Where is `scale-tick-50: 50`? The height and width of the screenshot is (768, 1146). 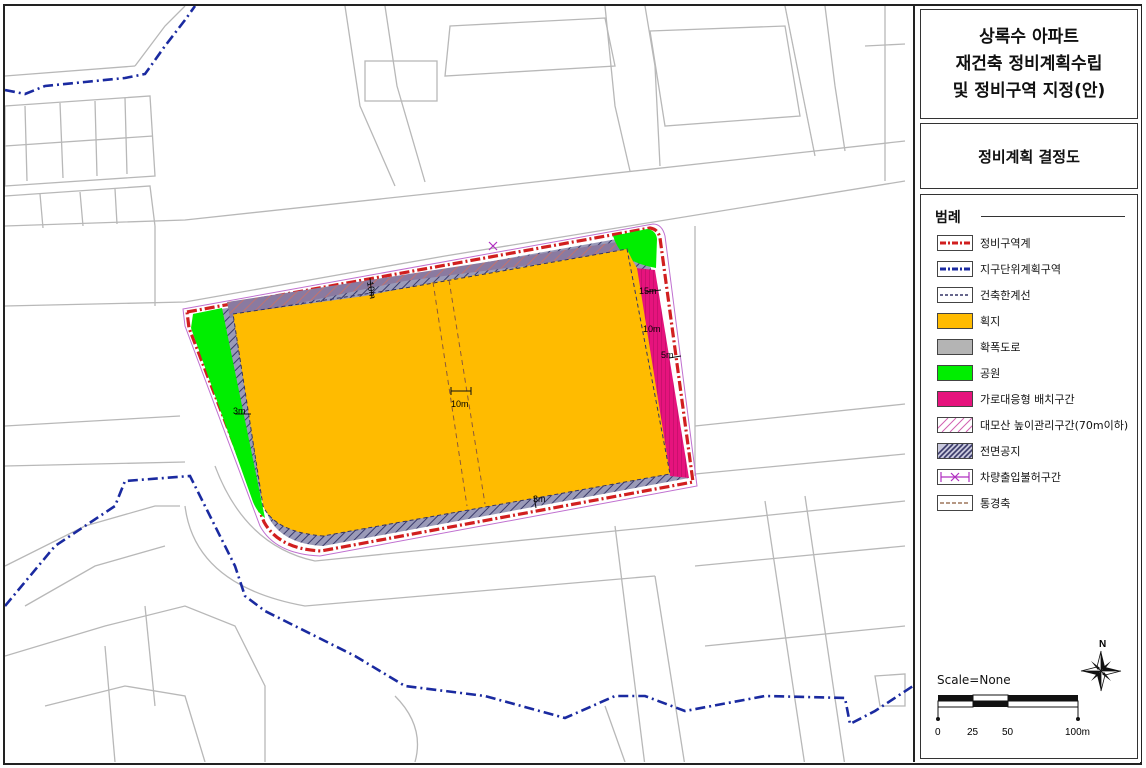 scale-tick-50: 50 is located at coordinates (1008, 732).